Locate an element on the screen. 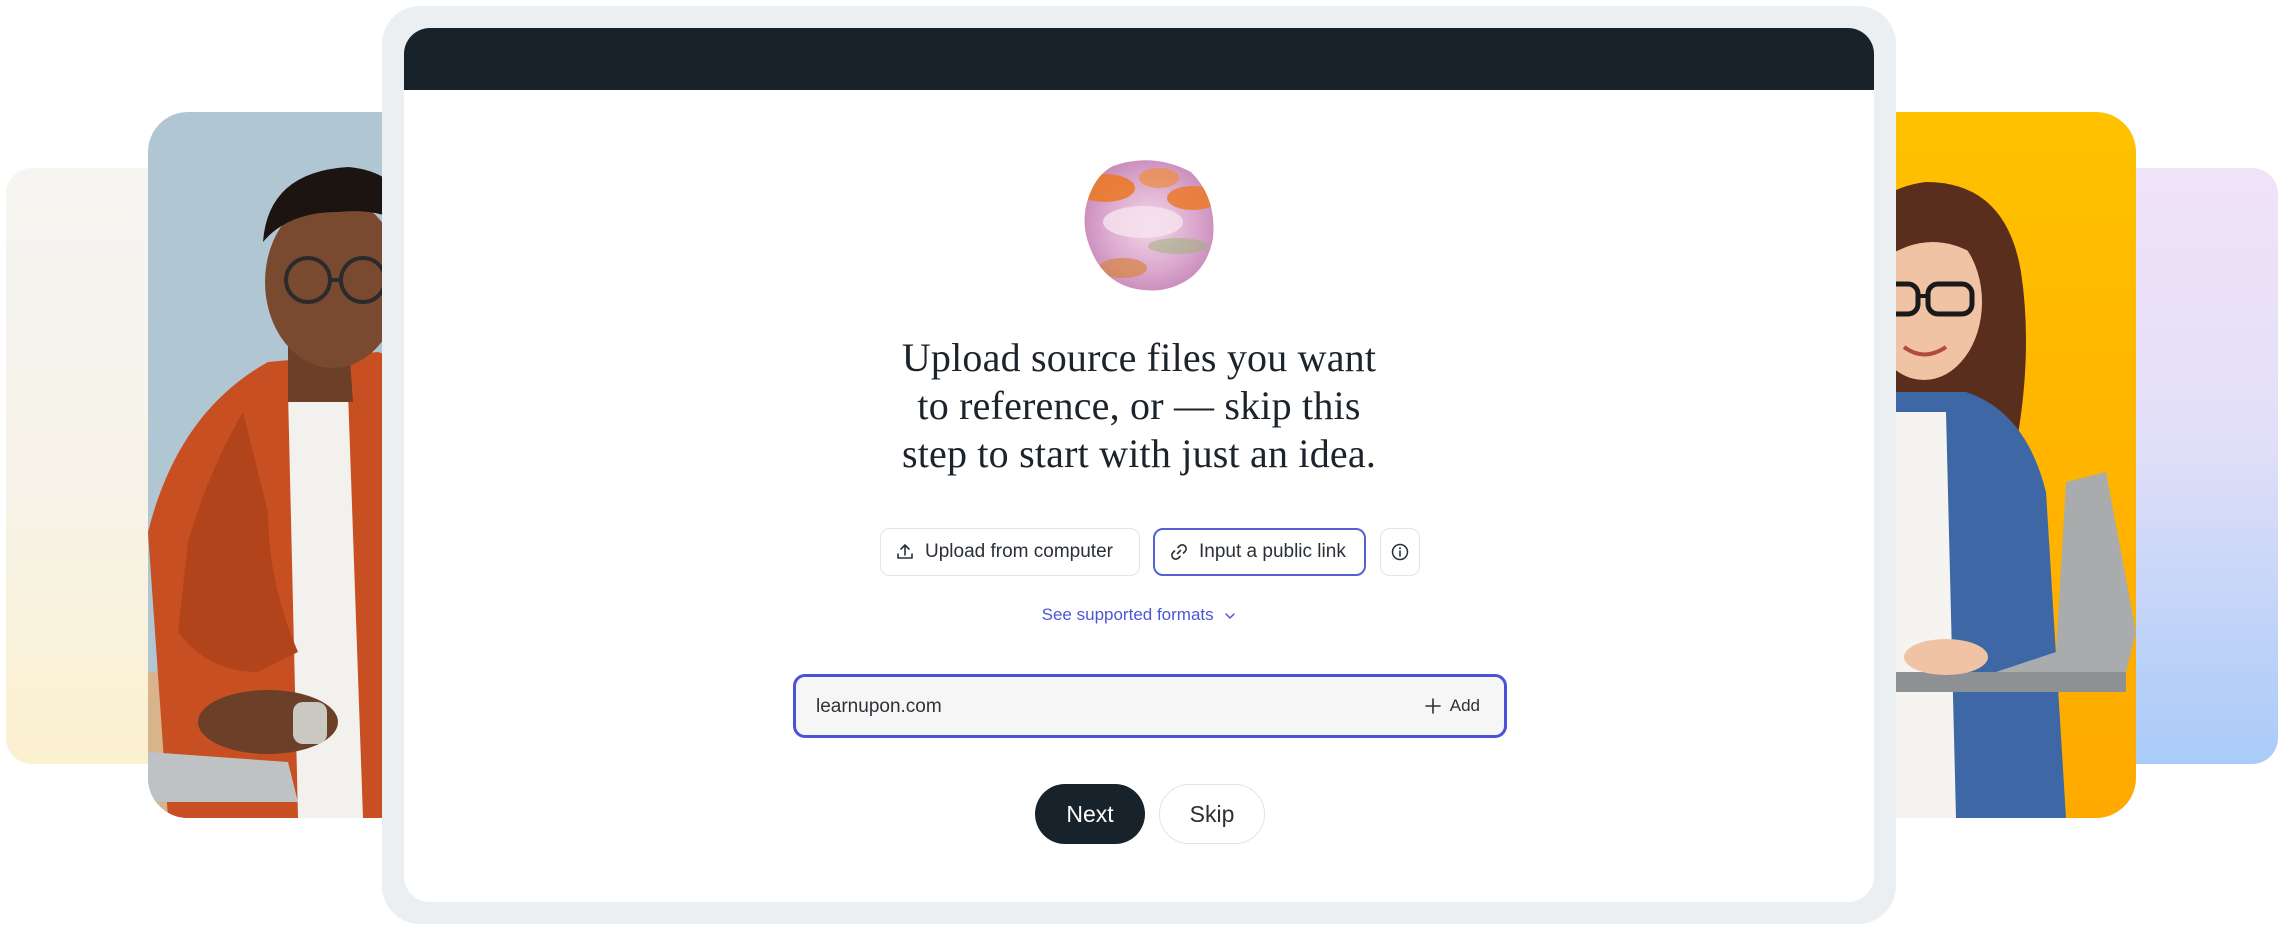  app-top-bar is located at coordinates (1139, 59).